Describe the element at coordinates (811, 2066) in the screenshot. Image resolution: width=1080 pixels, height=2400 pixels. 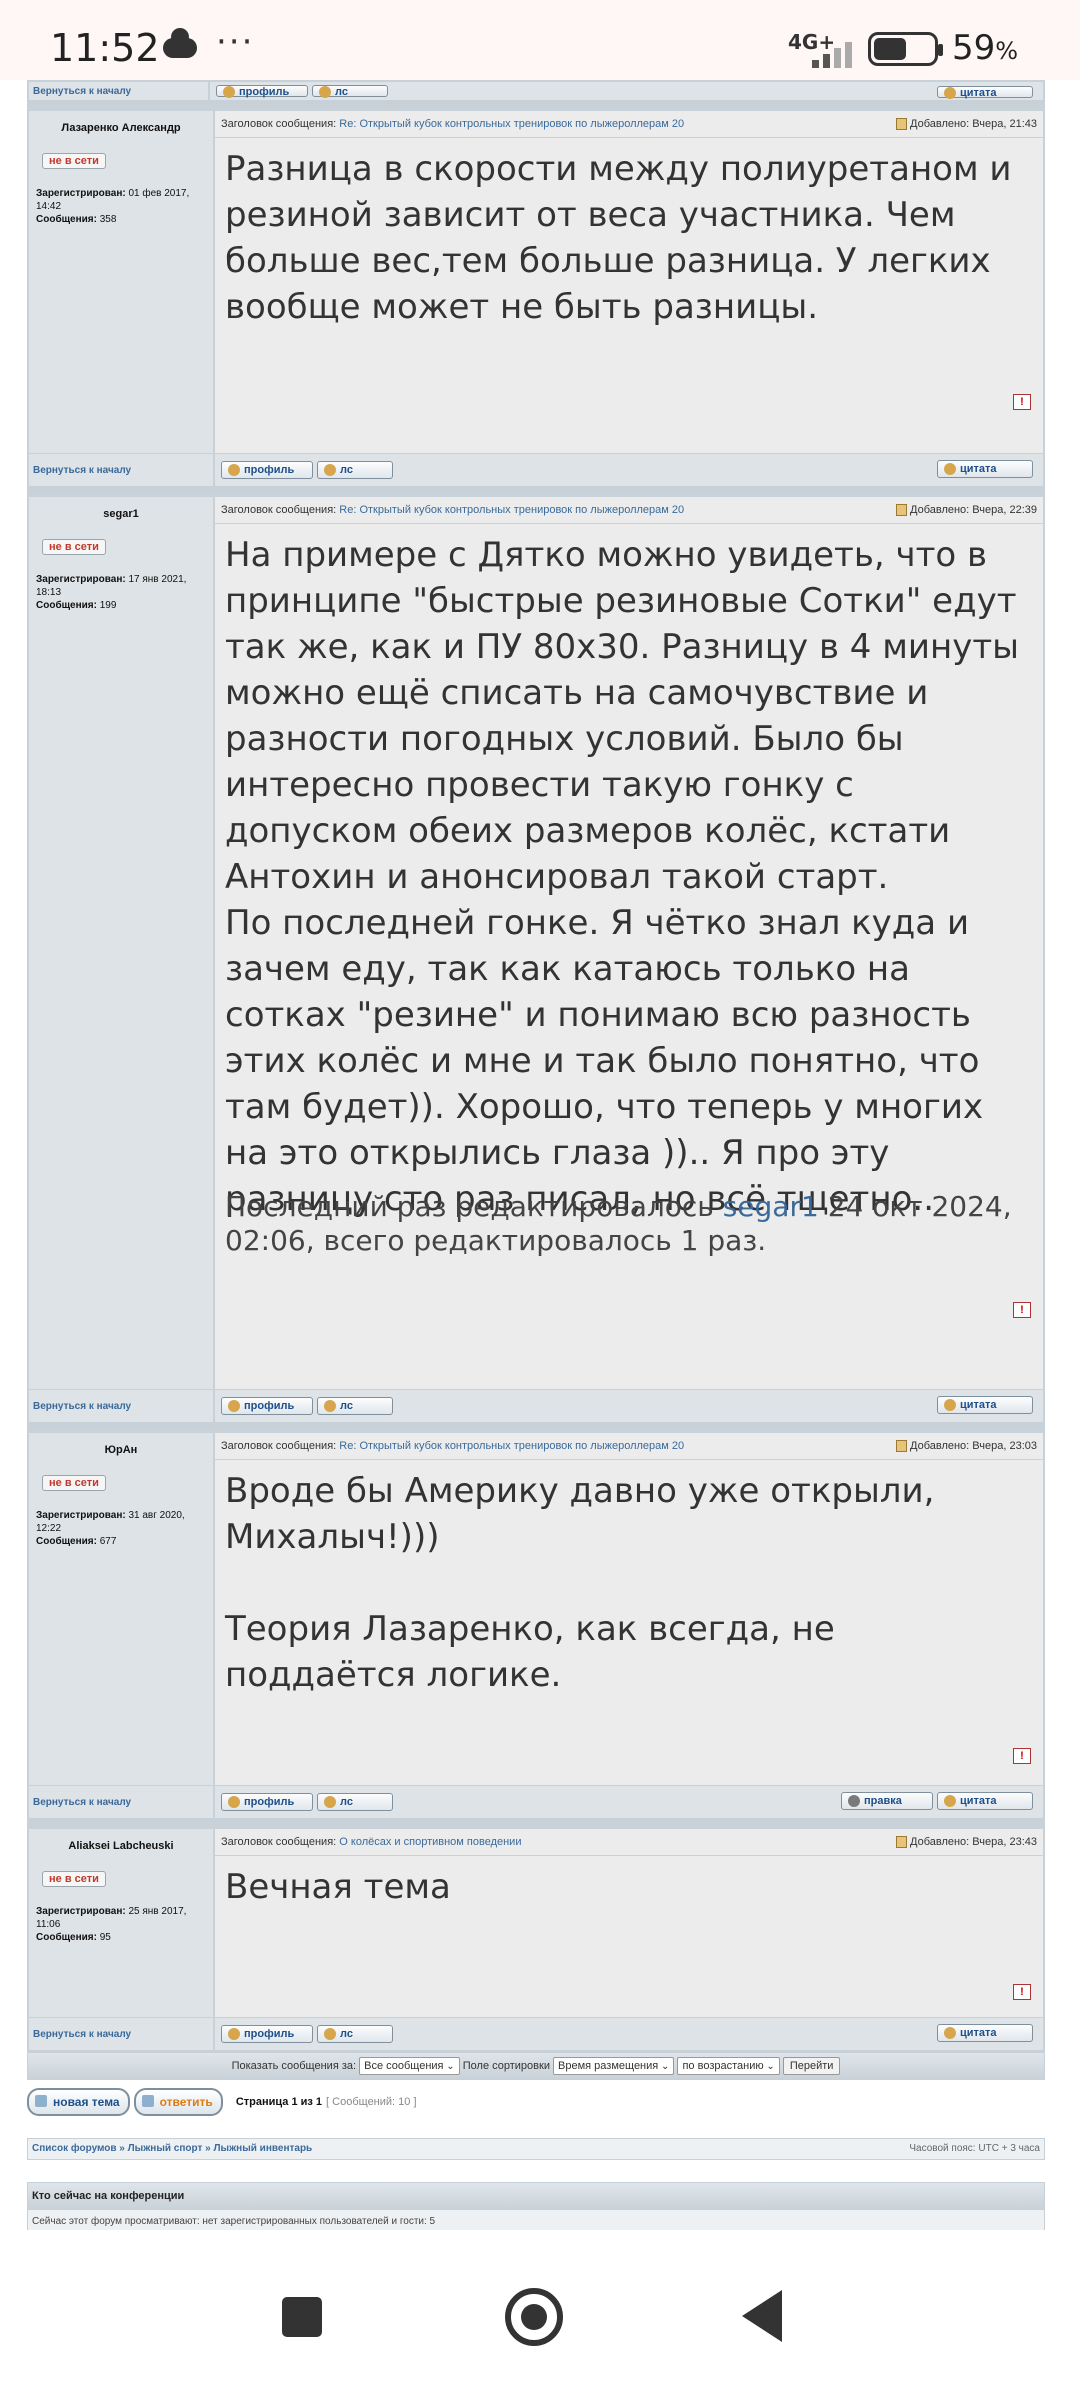
I see `go-button: Перейти` at that location.